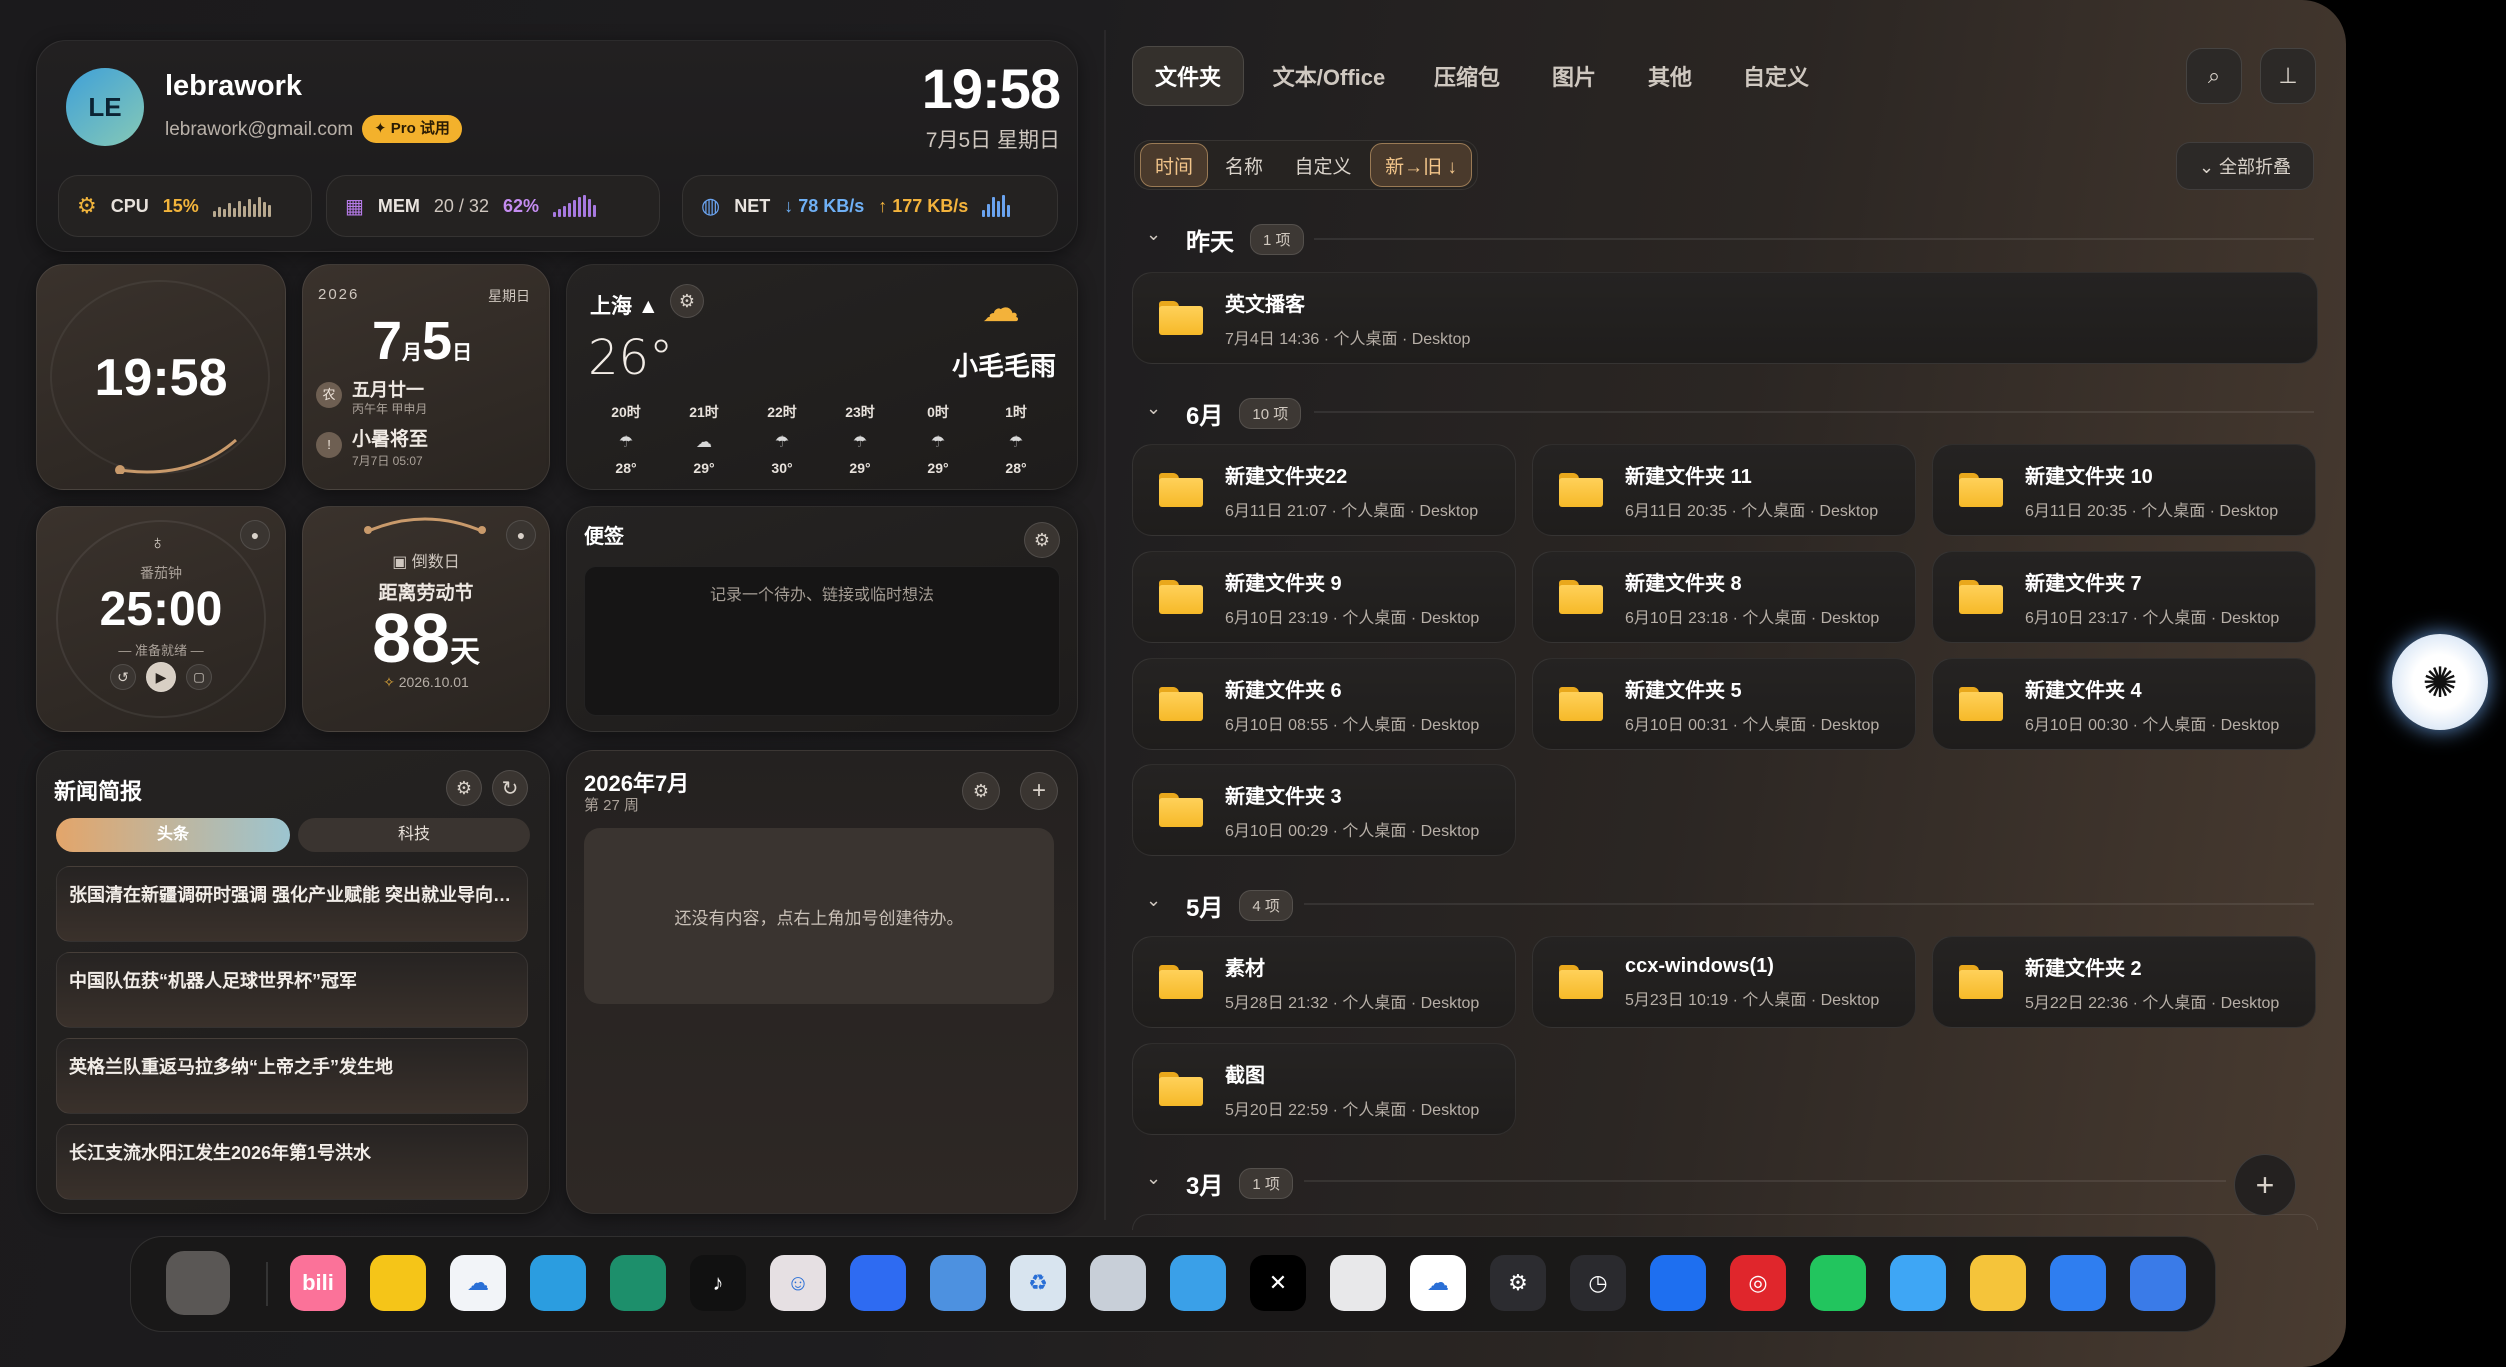  I want to click on baidu-netdisk-icon: ☁, so click(1438, 1283).